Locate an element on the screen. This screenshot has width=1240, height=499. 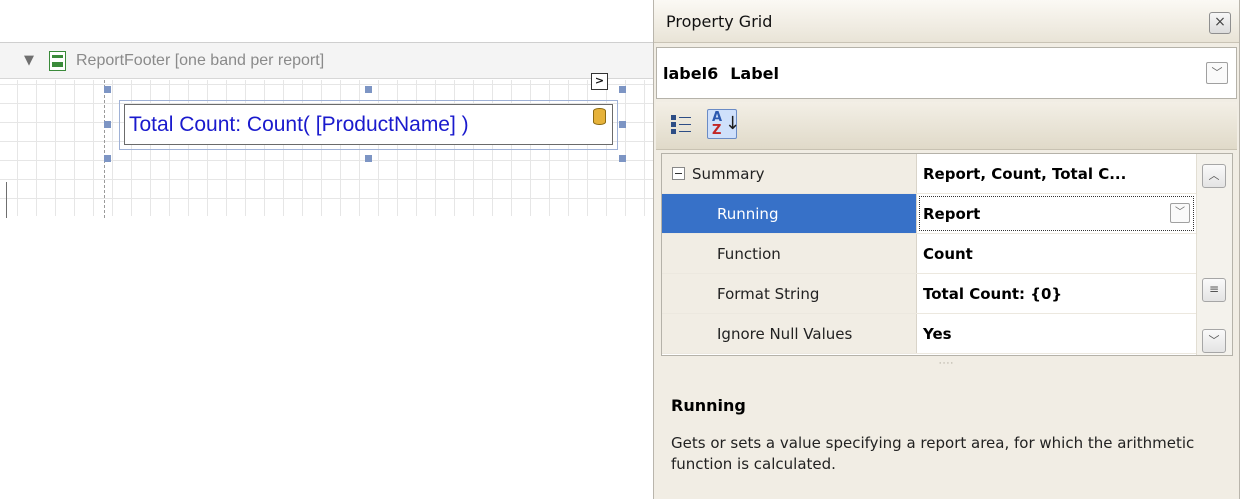
categorized-icon is located at coordinates (681, 124).